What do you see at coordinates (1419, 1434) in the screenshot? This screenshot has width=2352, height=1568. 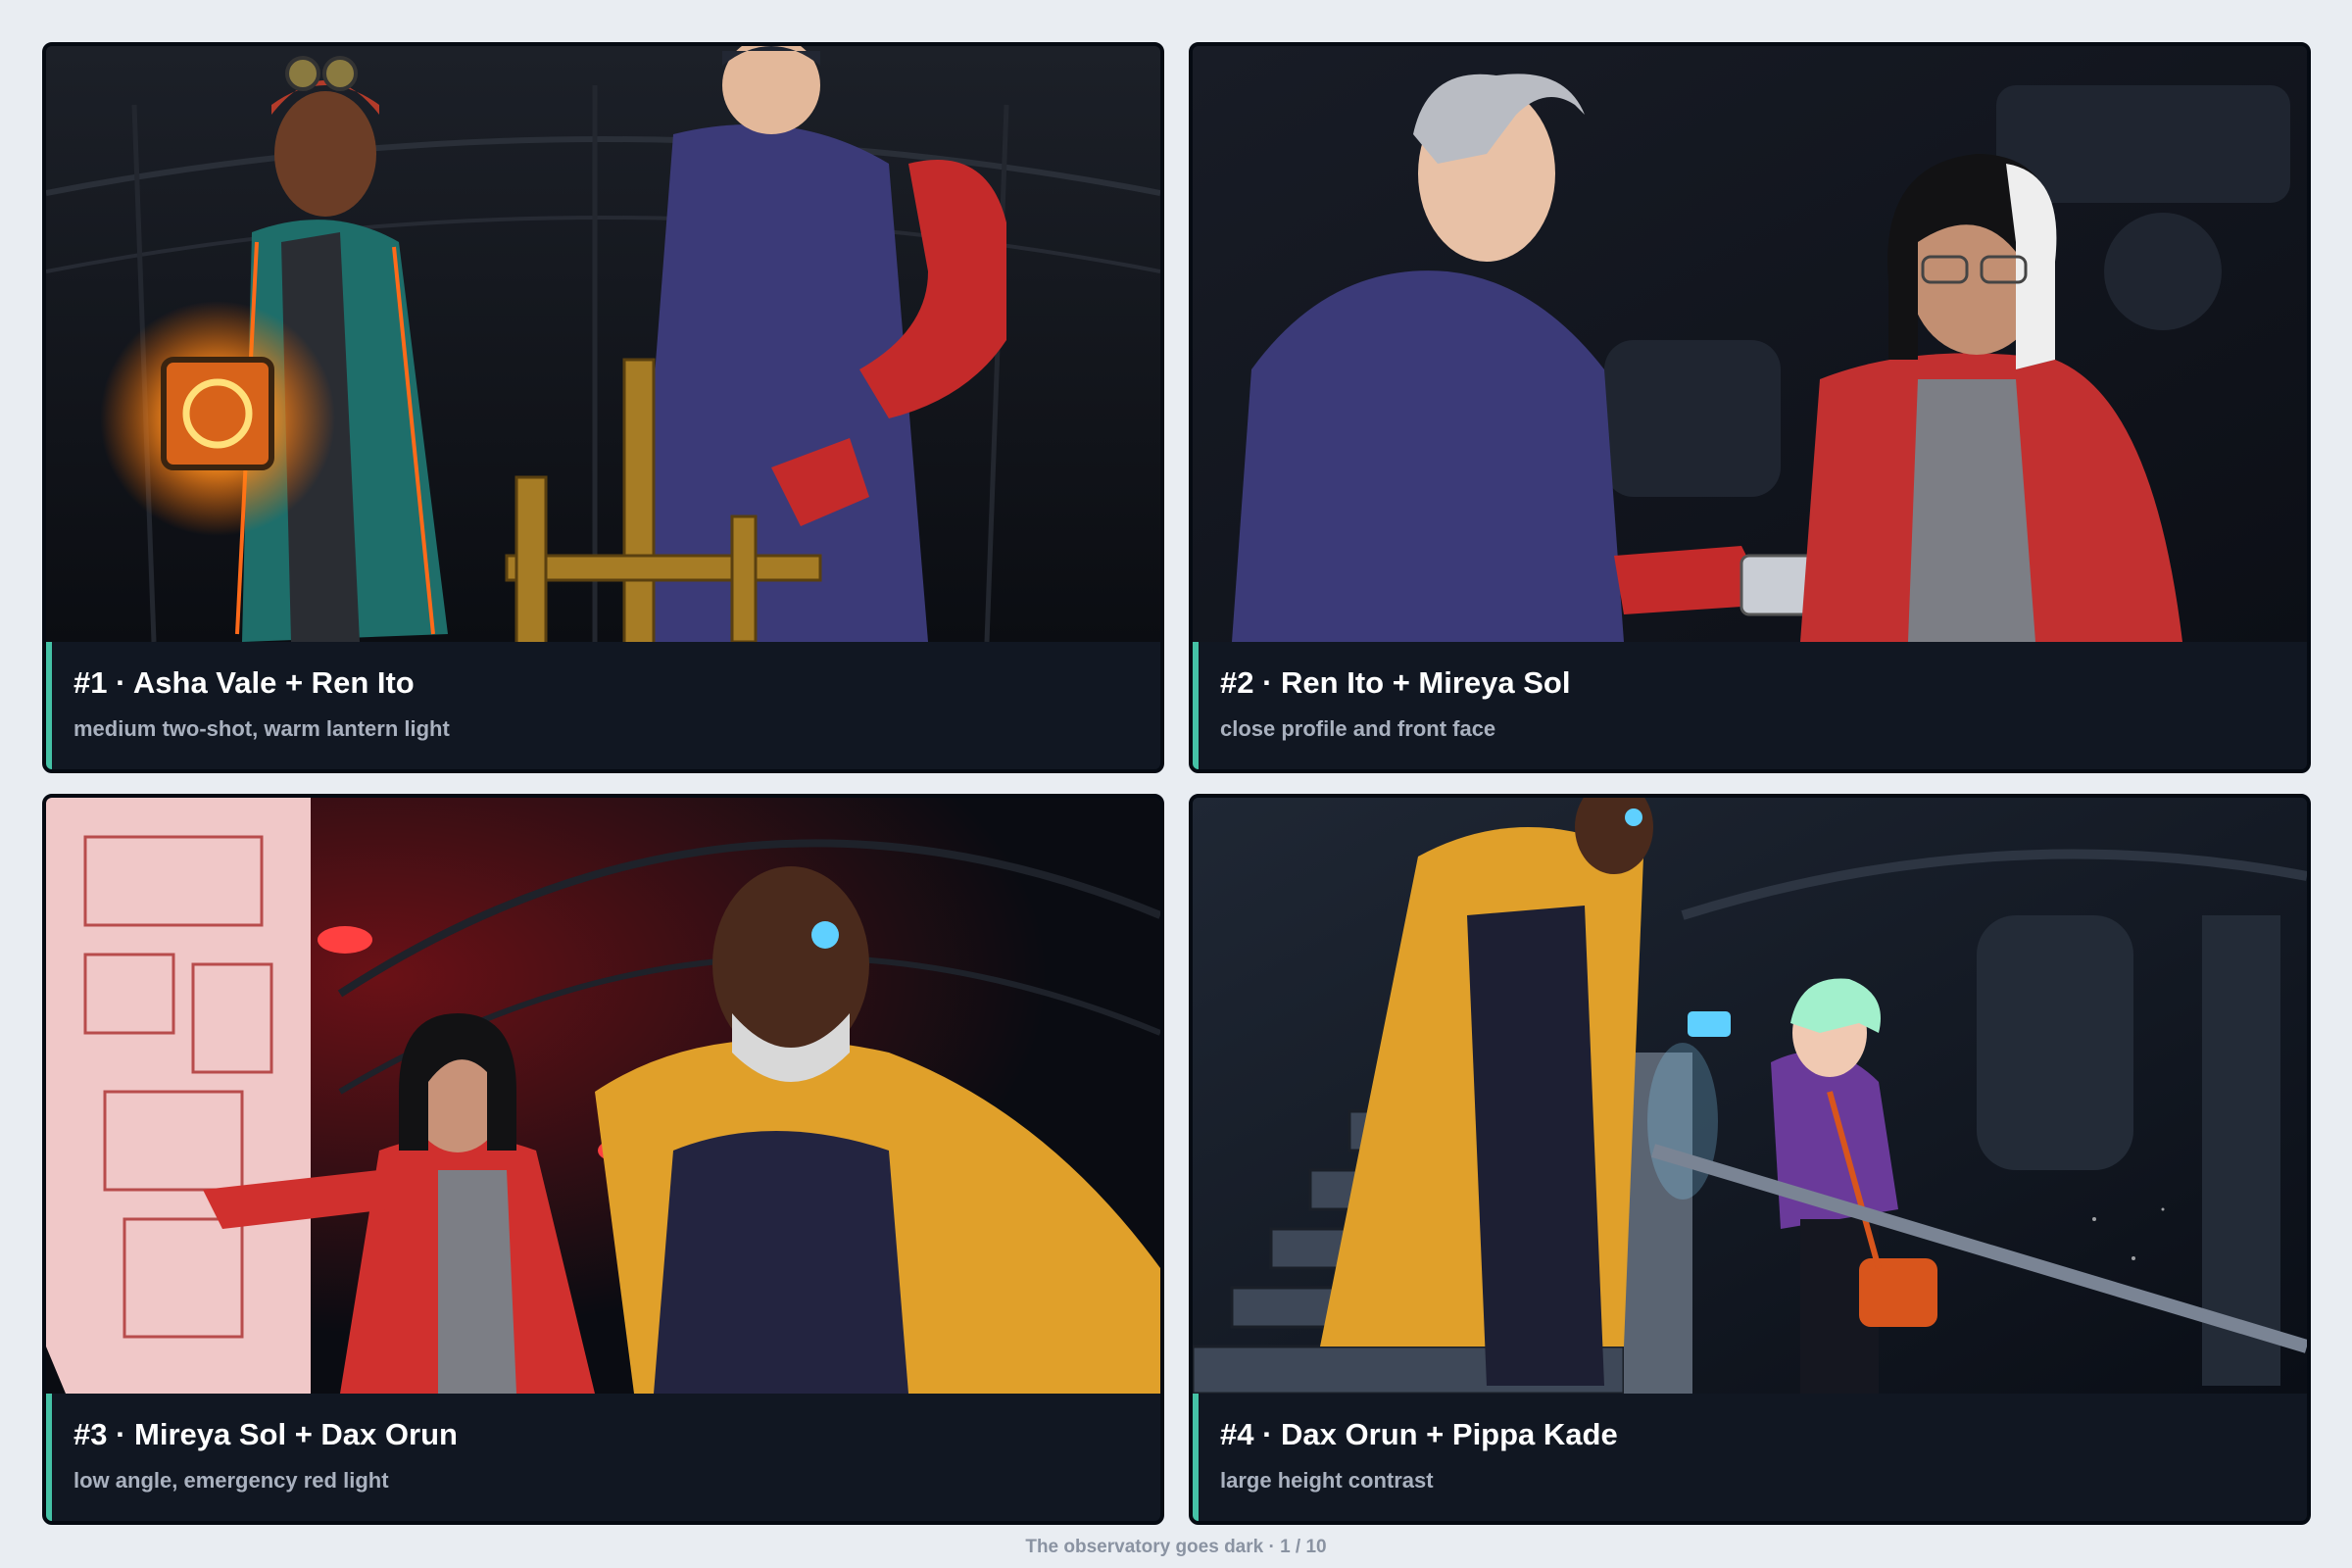 I see `panel-4-title: #4 · Dax Orun + Pippa Kade` at bounding box center [1419, 1434].